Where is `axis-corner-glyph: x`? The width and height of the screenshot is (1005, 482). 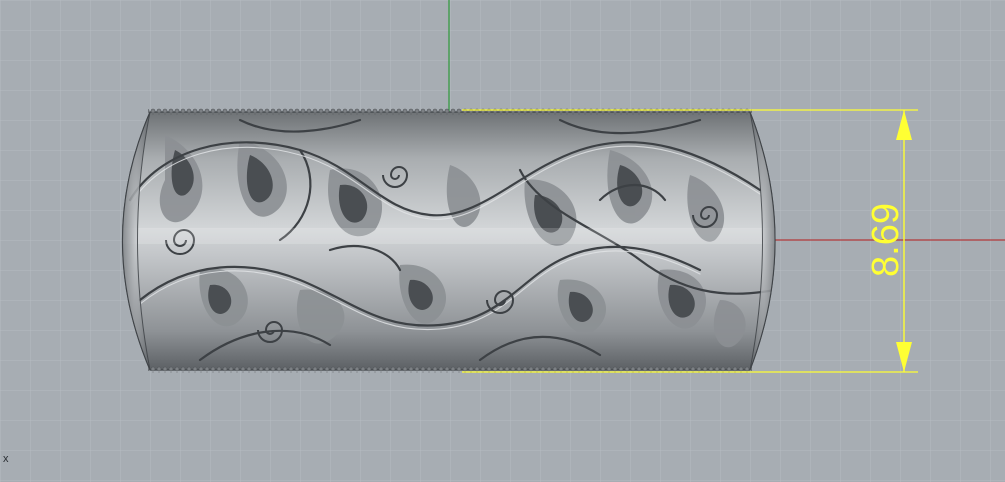 axis-corner-glyph: x is located at coordinates (6, 459).